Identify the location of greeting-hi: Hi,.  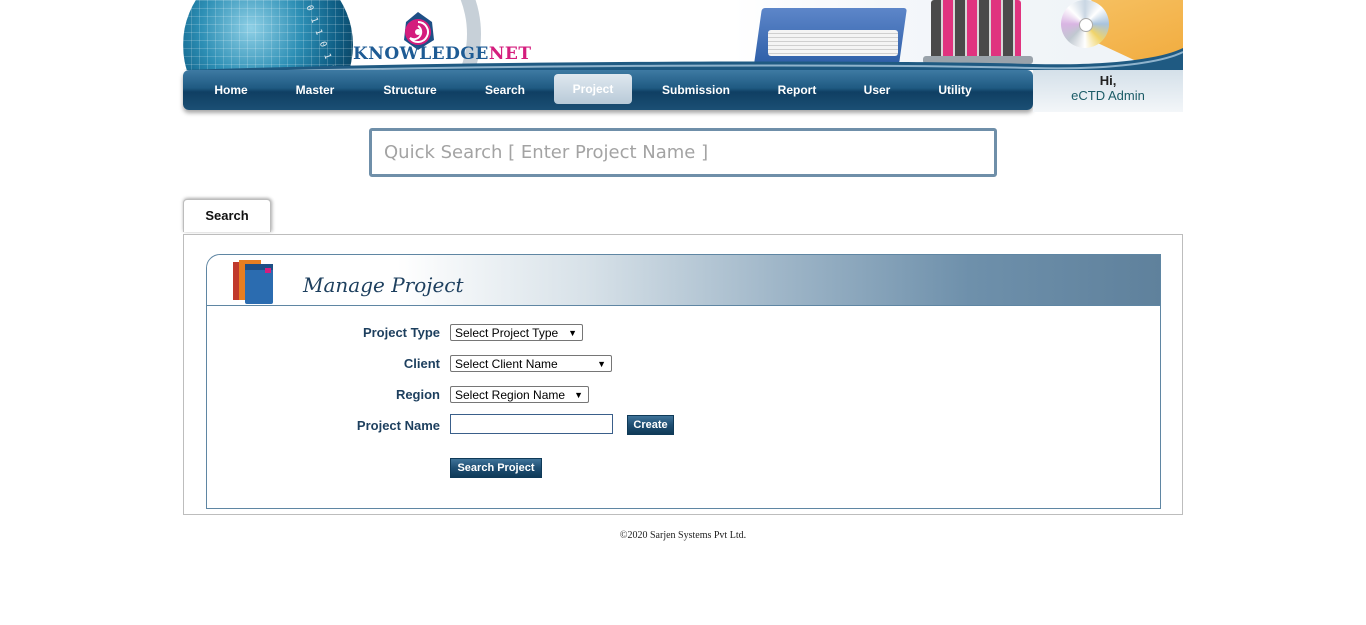
(1108, 80).